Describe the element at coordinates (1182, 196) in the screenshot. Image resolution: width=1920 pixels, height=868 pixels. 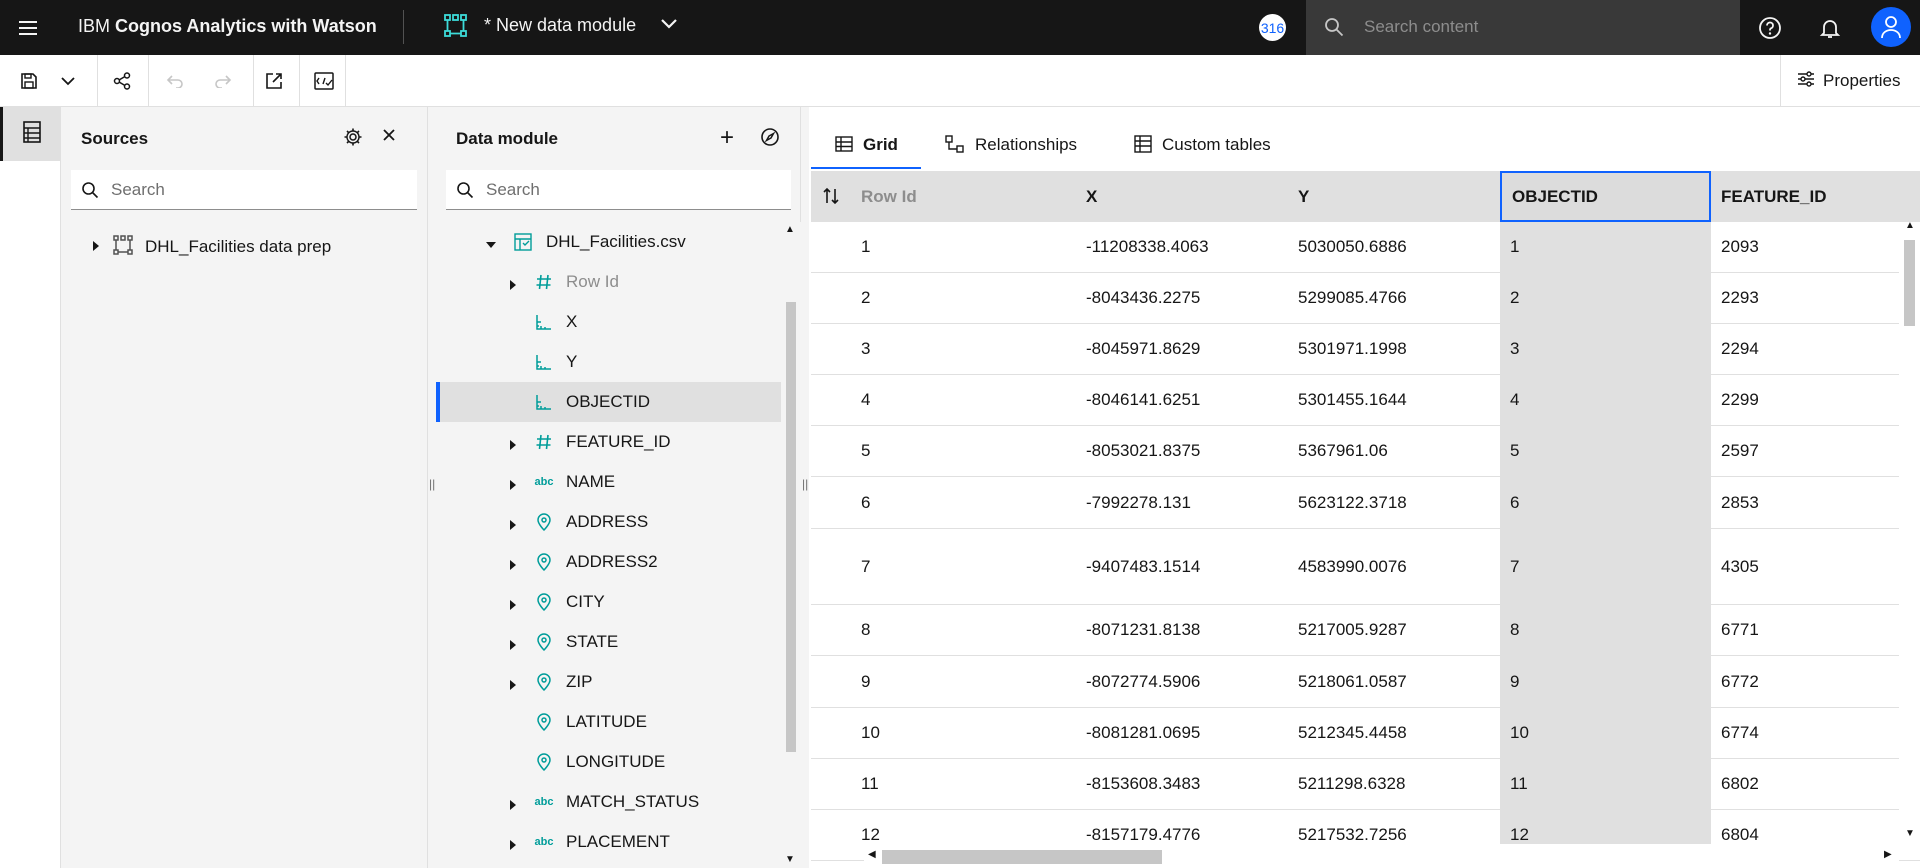
I see `column-header: X` at that location.